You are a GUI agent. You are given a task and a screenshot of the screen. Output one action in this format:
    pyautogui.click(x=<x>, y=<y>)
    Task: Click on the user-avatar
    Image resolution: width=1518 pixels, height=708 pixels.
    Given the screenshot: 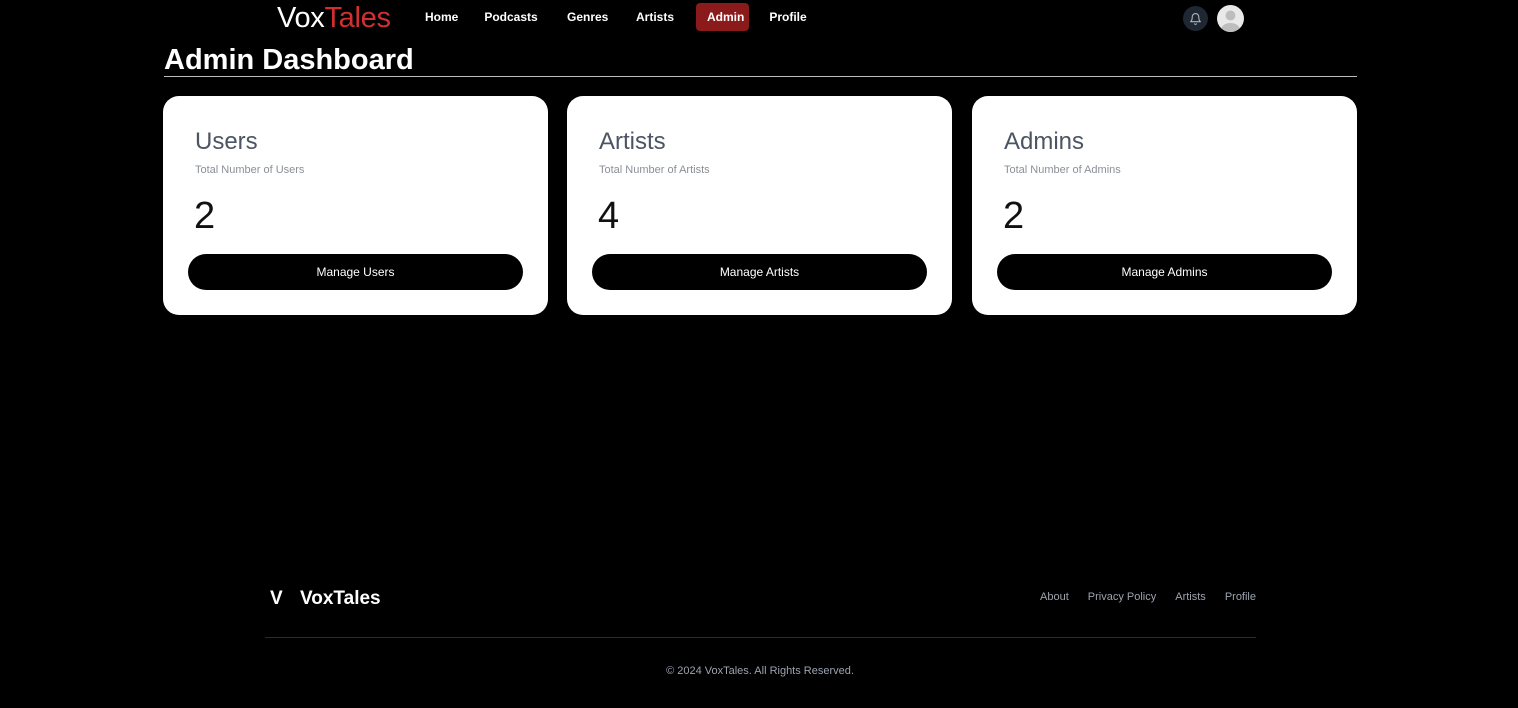 What is the action you would take?
    pyautogui.click(x=1230, y=18)
    